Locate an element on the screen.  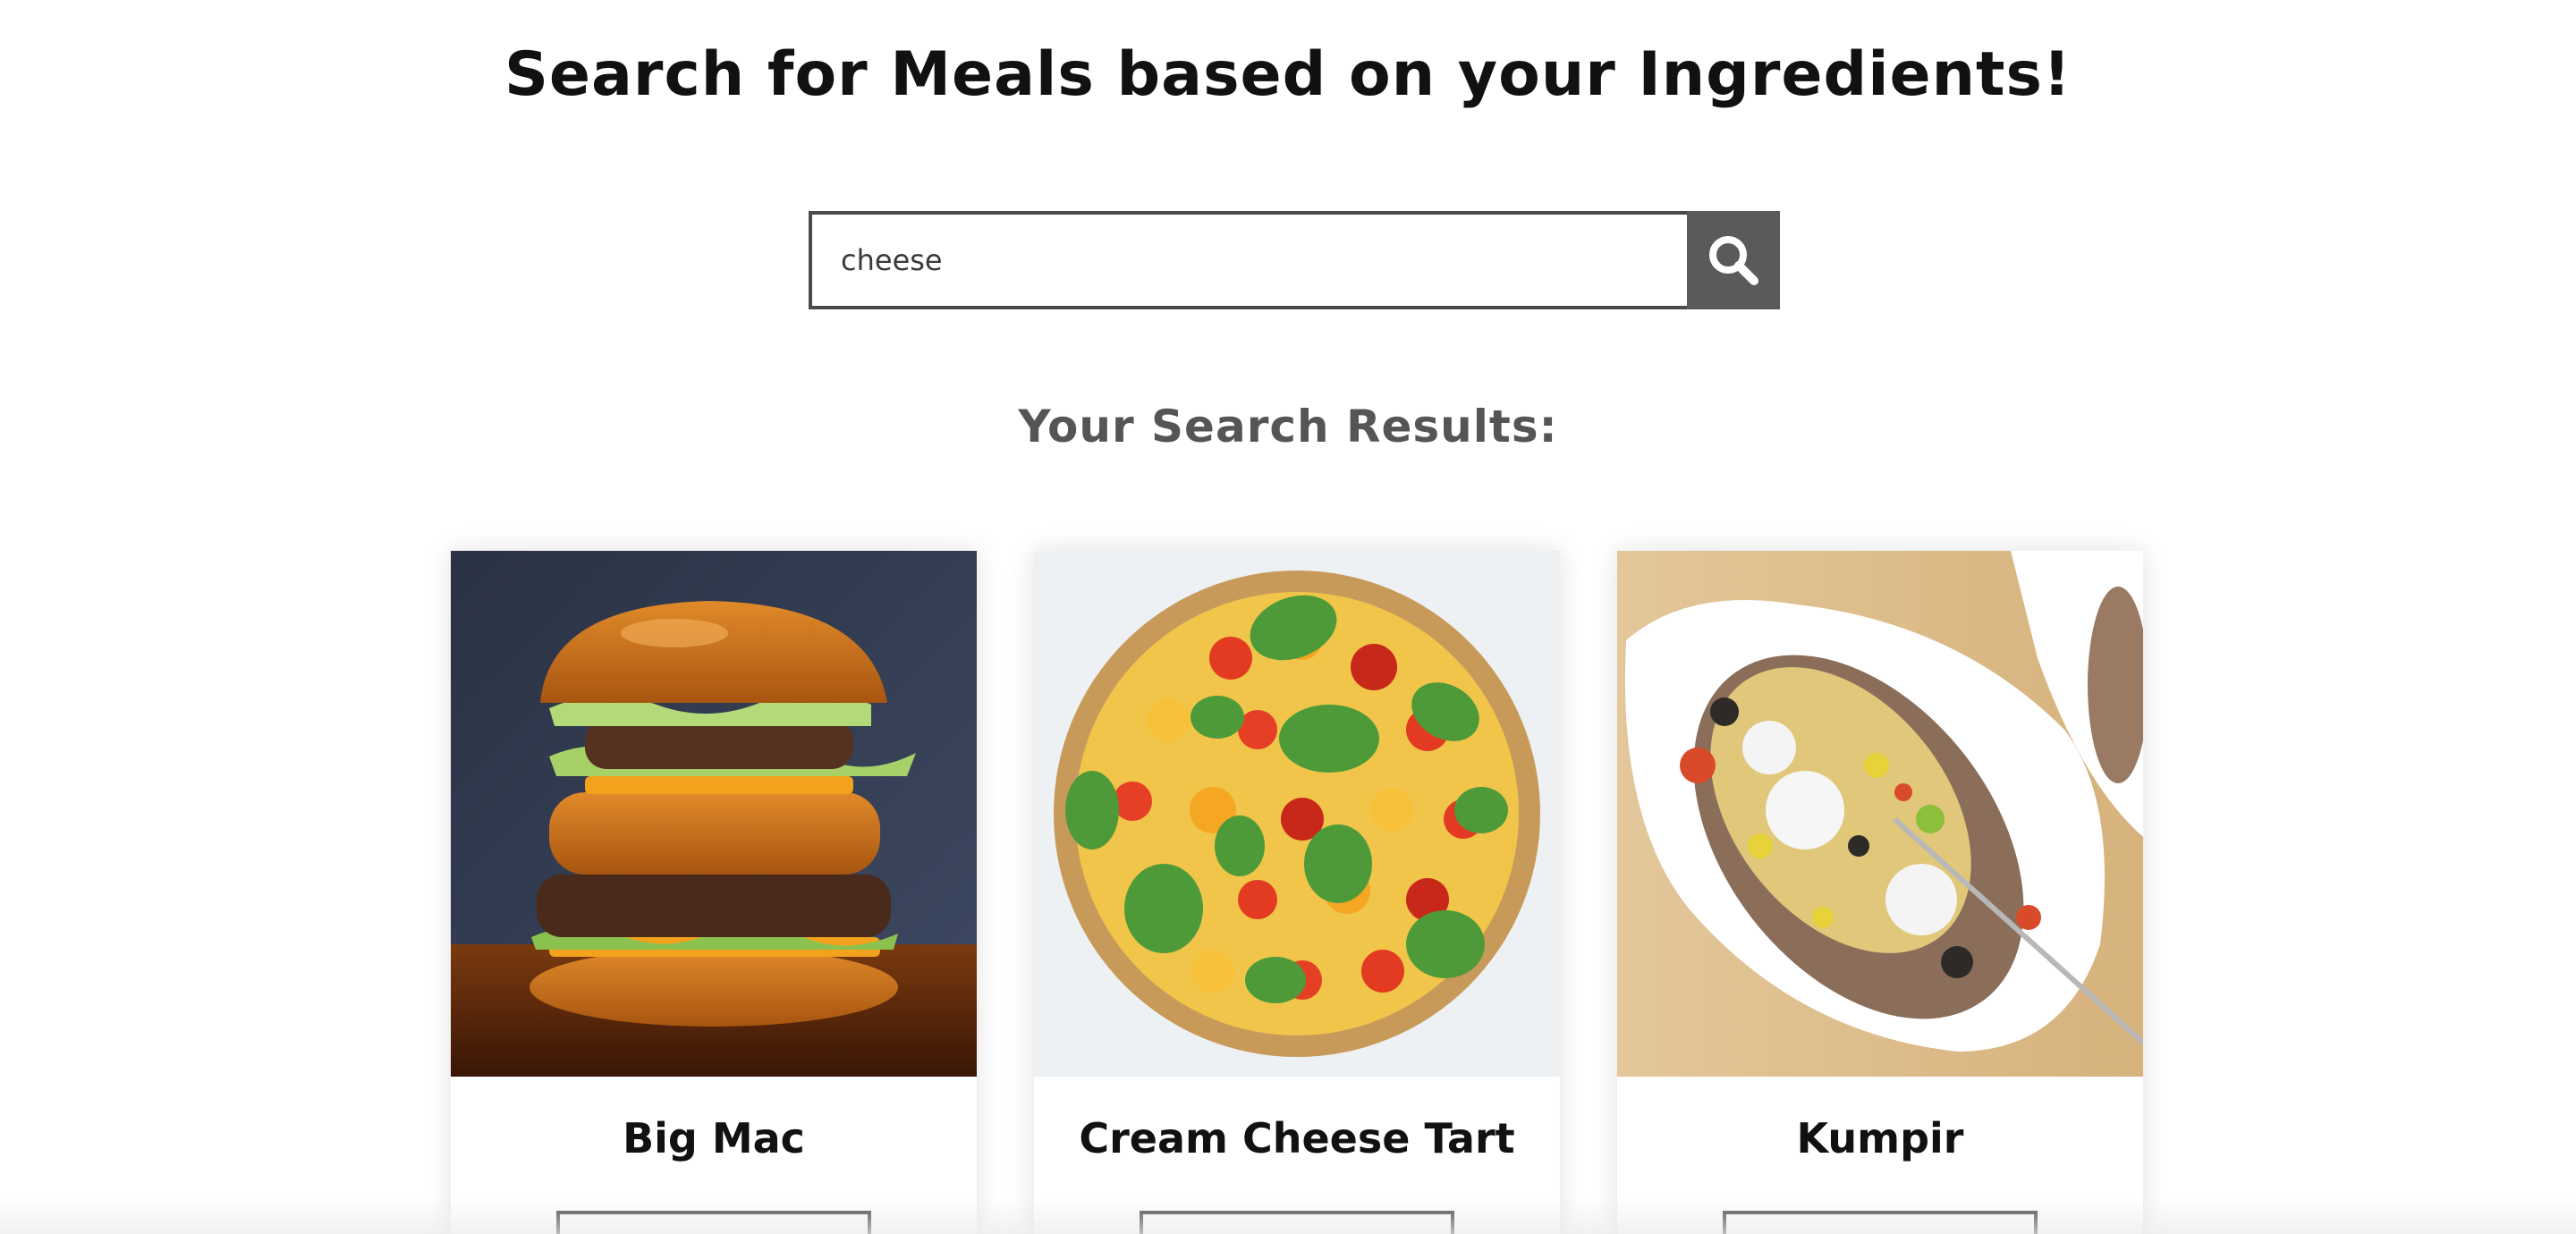
meal-card: Big Mac is located at coordinates (714, 892).